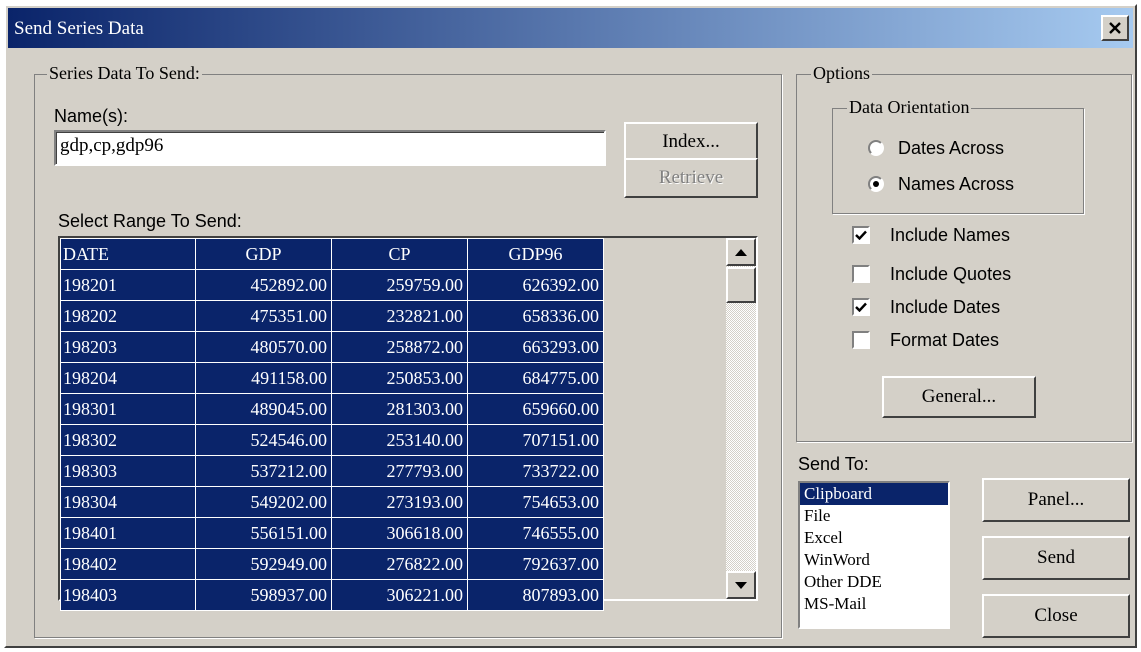  What do you see at coordinates (535, 316) in the screenshot?
I see `value-cell: 658336.00` at bounding box center [535, 316].